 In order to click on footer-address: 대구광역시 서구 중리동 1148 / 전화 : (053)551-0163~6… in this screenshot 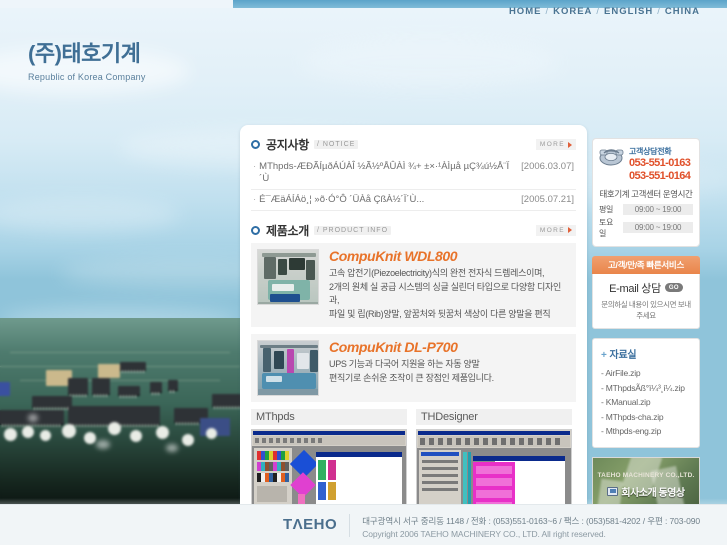, I will do `click(531, 521)`.